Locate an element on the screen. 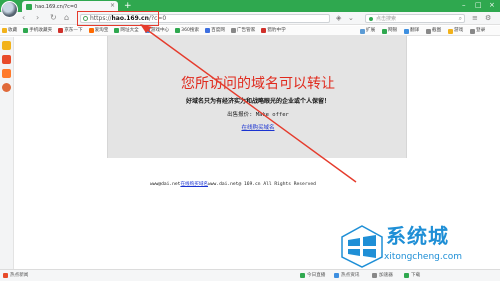  status-item-hot: 热点资讯 is located at coordinates (346, 275).